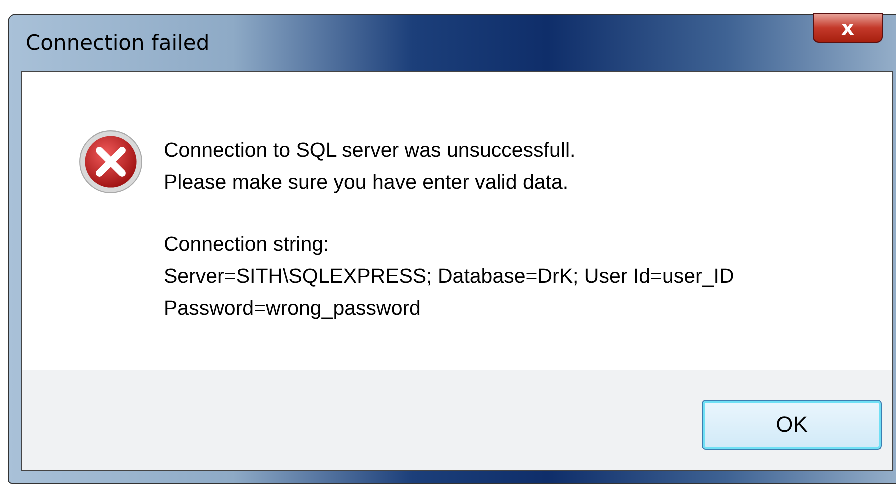 This screenshot has width=896, height=489. I want to click on connection-string-text: Server=SITH\SQLEXPRESS; Database=DrK; User Id=user_ID, so click(449, 277).